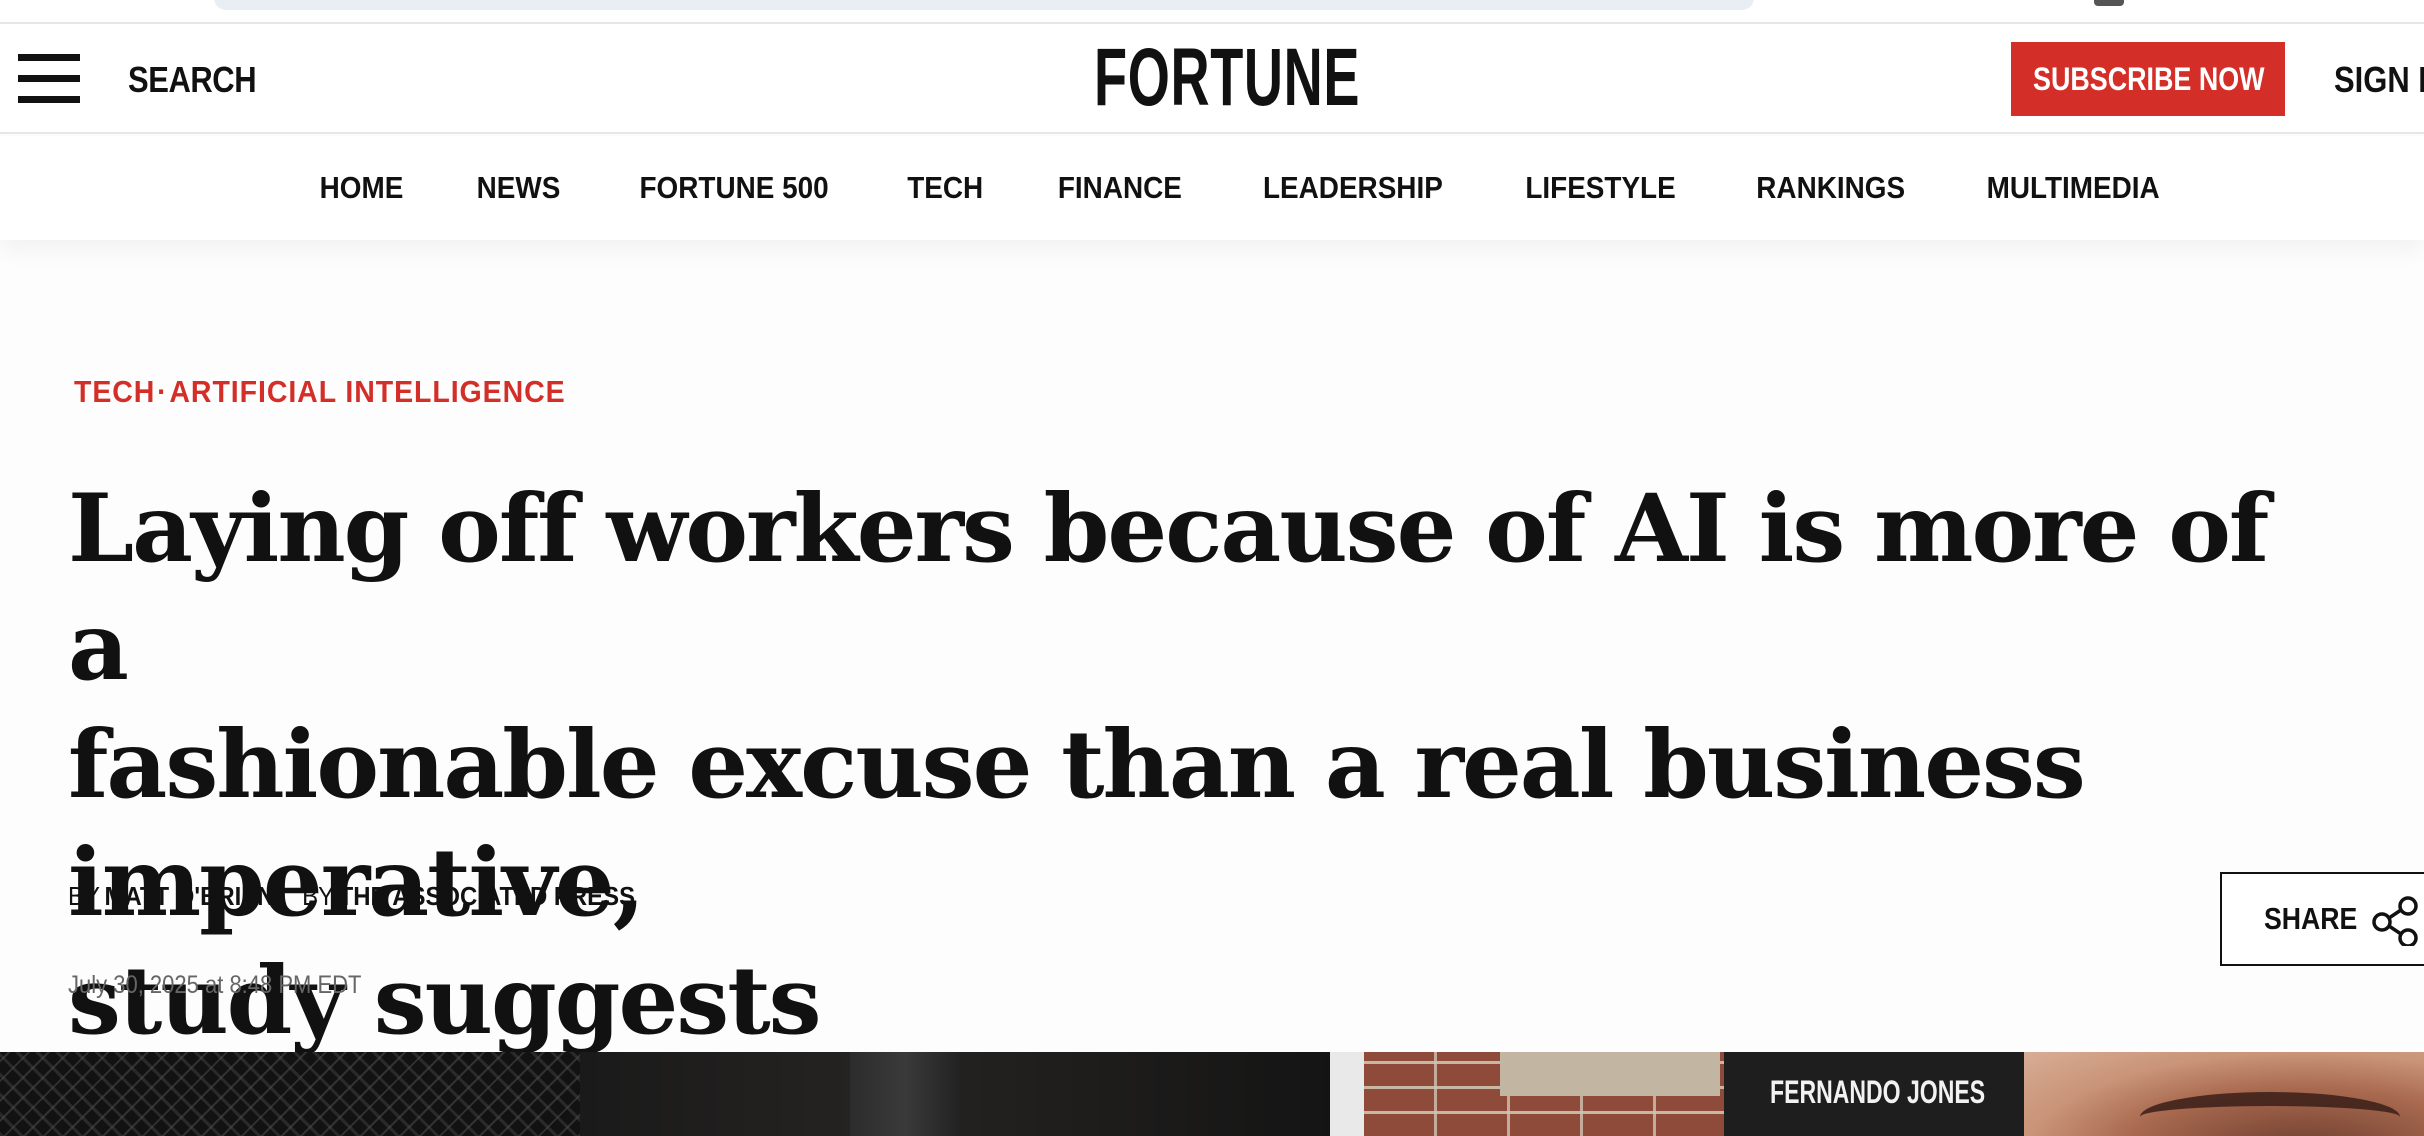  What do you see at coordinates (2109, 3) in the screenshot?
I see `tab-icon` at bounding box center [2109, 3].